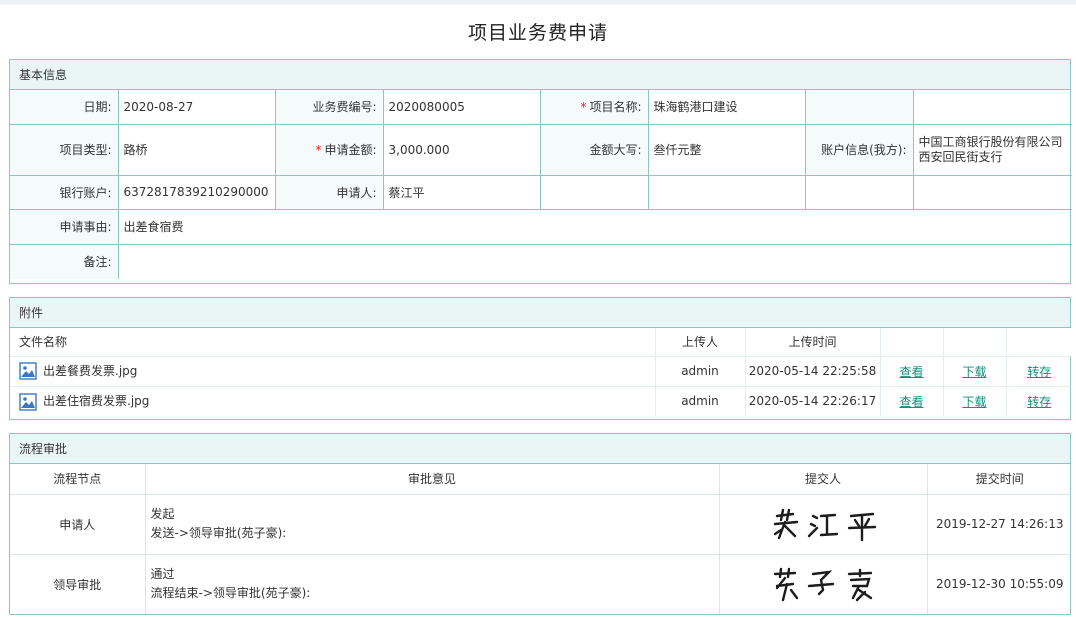  What do you see at coordinates (823, 479) in the screenshot?
I see `col-submitter: 提交人` at bounding box center [823, 479].